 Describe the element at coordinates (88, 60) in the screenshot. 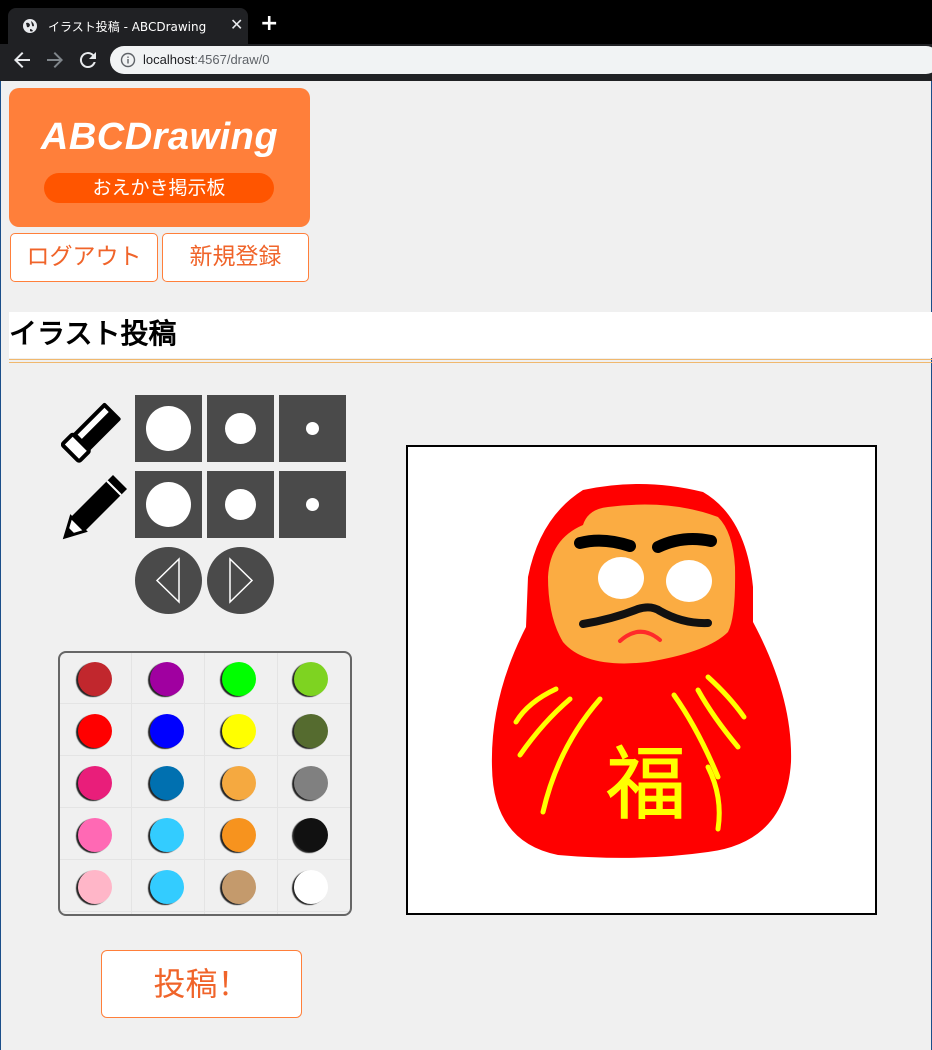

I see `reload-icon` at that location.